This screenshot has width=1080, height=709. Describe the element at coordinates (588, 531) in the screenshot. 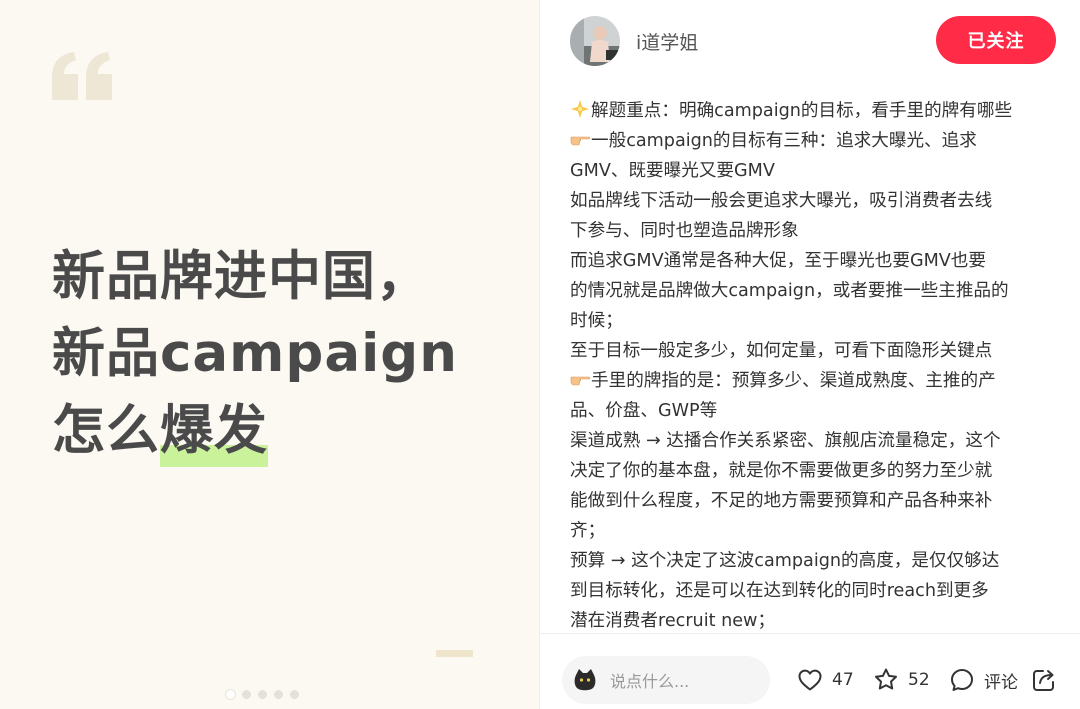

I see `post-line-text: 齐；` at that location.